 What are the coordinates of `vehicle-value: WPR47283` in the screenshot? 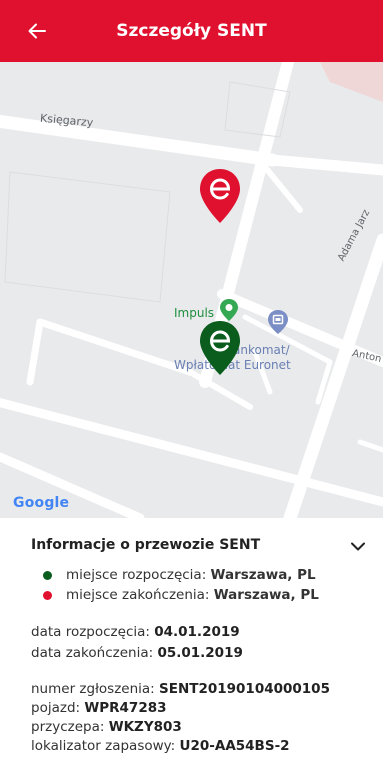 It's located at (125, 708).